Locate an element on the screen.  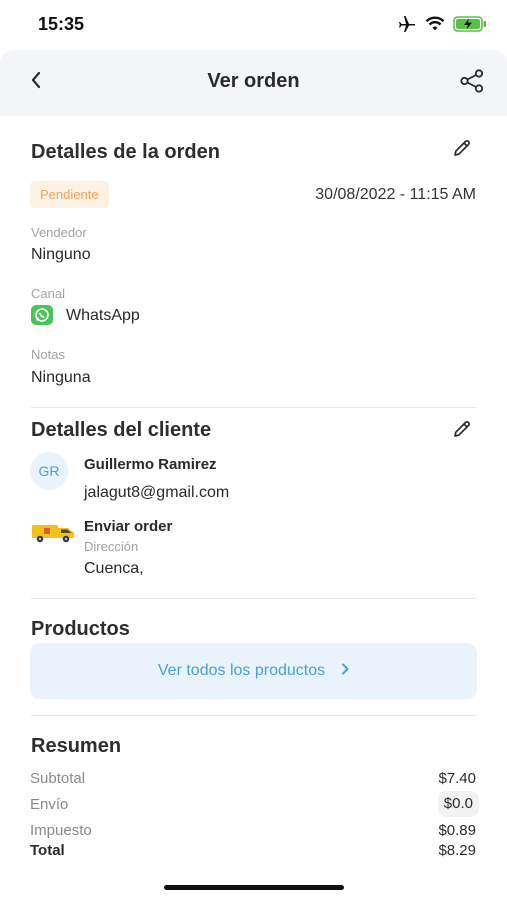
home-indicator is located at coordinates (254, 887).